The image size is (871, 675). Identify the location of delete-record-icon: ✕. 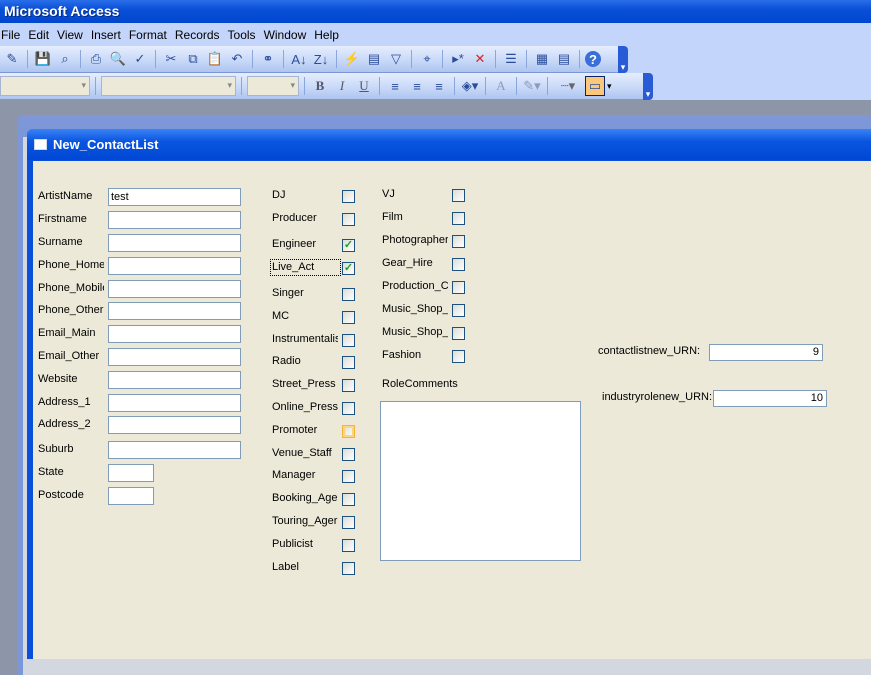
(480, 59).